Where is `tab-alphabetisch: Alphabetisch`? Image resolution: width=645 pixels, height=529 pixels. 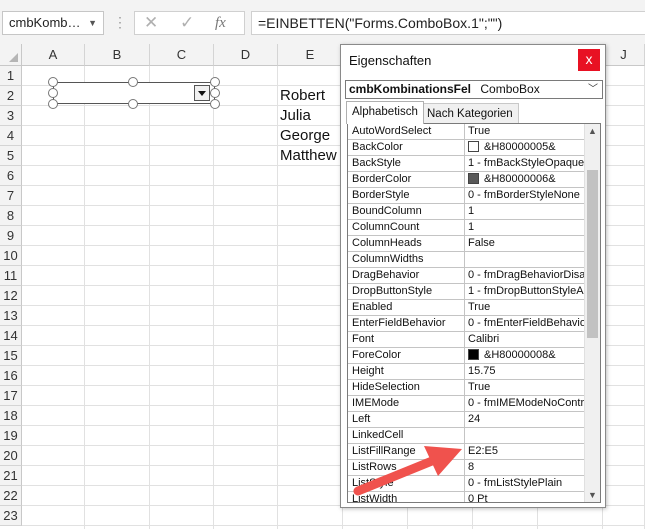
tab-alphabetisch: Alphabetisch is located at coordinates (385, 112).